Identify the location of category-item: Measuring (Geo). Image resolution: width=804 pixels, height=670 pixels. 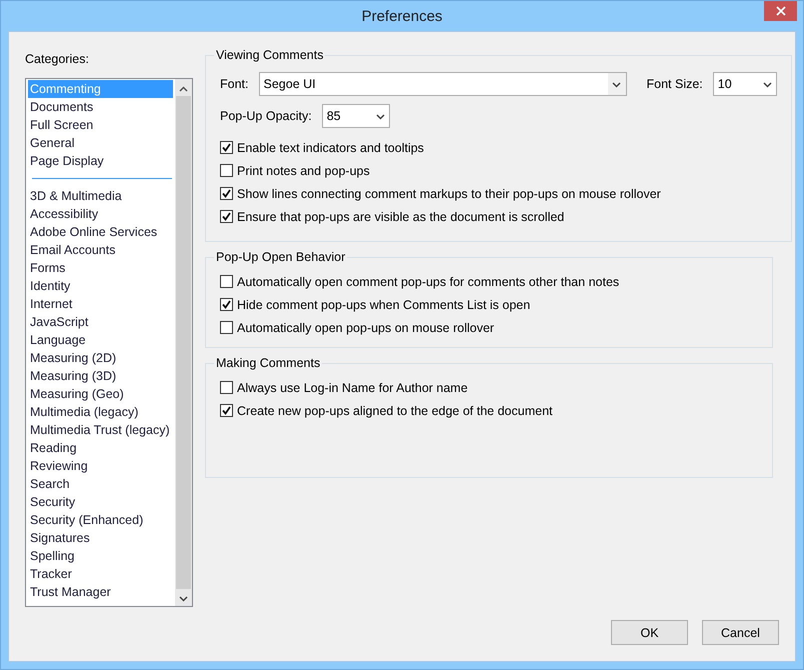
(100, 394).